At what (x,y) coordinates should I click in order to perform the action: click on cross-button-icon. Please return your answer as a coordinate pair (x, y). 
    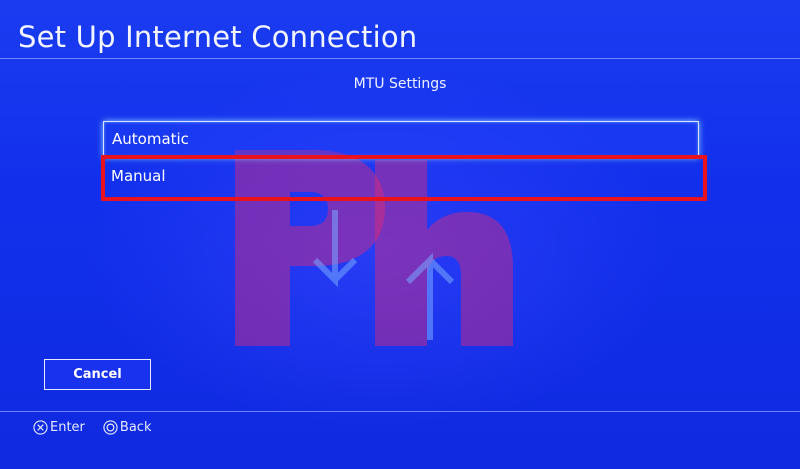
    Looking at the image, I should click on (40, 427).